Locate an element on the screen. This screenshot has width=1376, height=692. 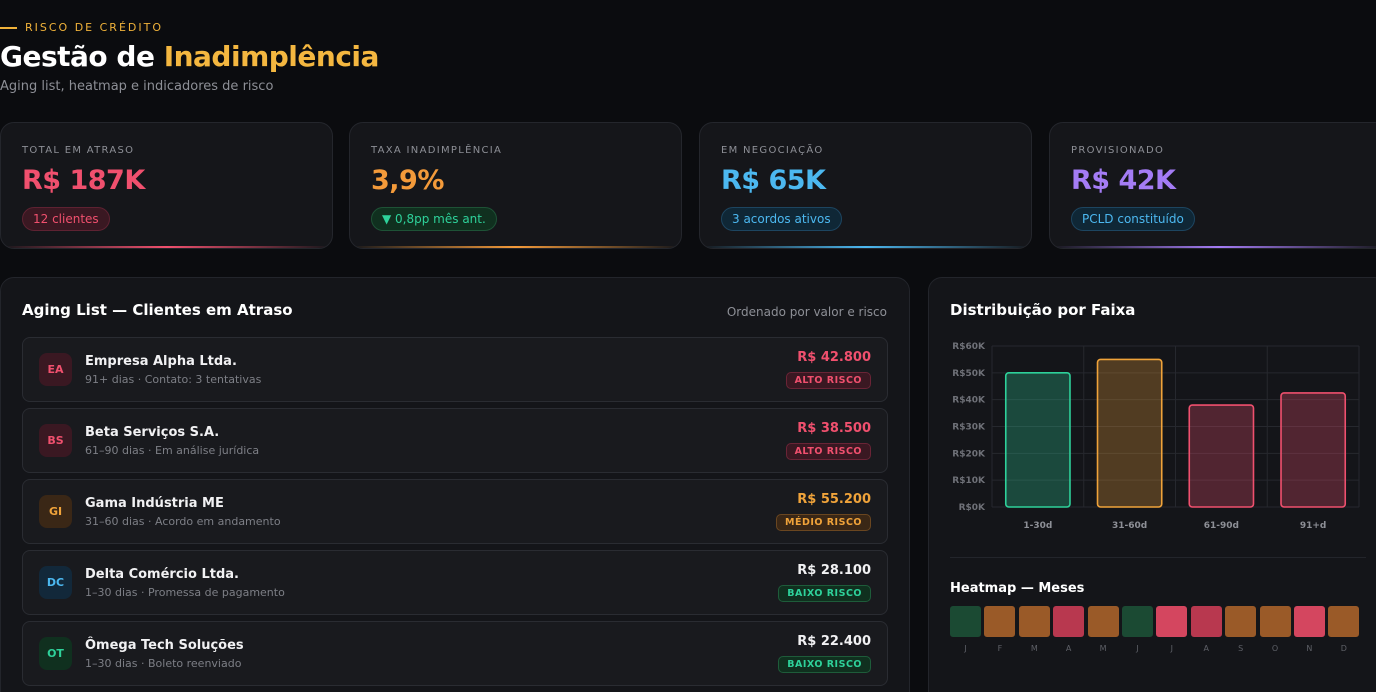
kpi-badge: ▼ 0,8pp mês ant. is located at coordinates (434, 219).